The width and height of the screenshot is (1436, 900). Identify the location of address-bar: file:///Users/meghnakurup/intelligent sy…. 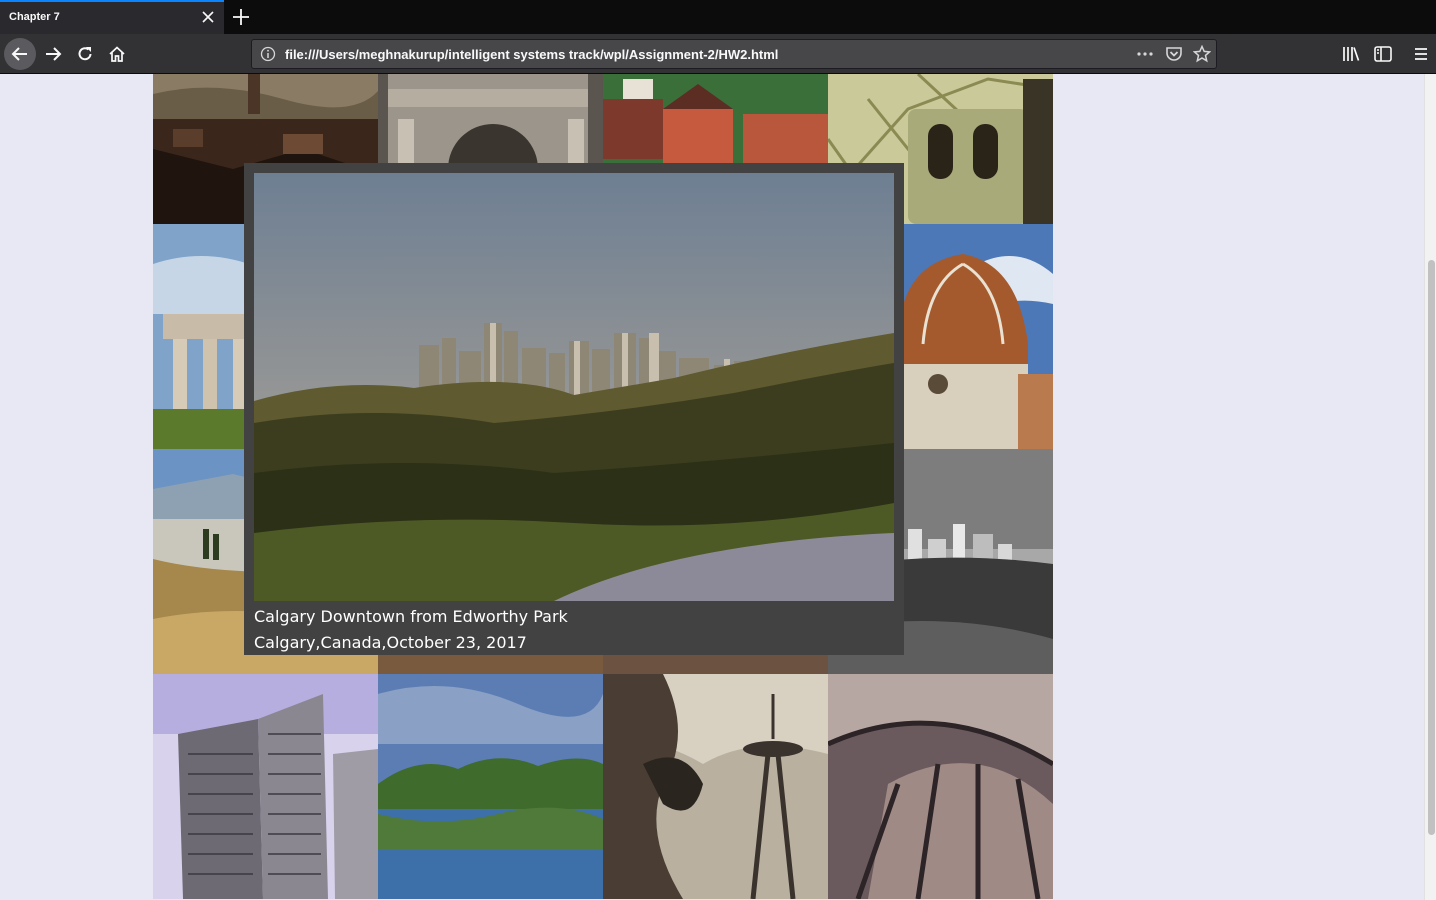
(734, 54).